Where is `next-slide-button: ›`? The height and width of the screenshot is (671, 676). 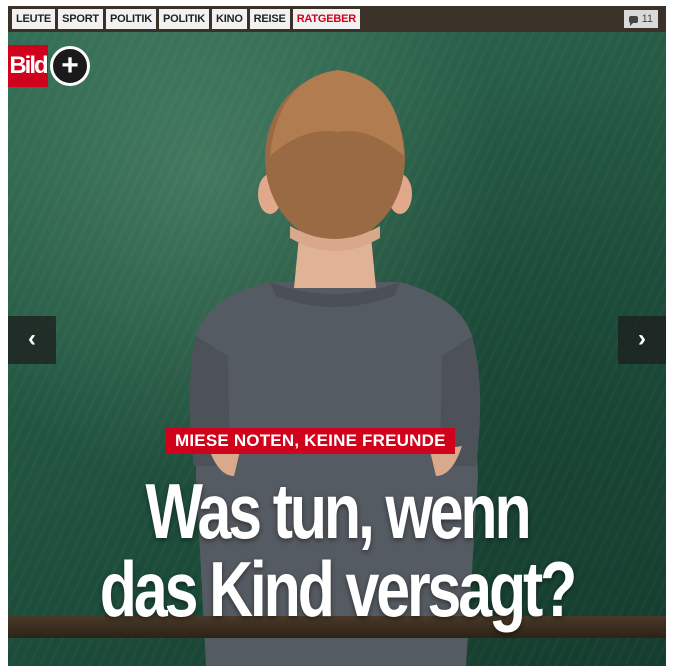 next-slide-button: › is located at coordinates (642, 340).